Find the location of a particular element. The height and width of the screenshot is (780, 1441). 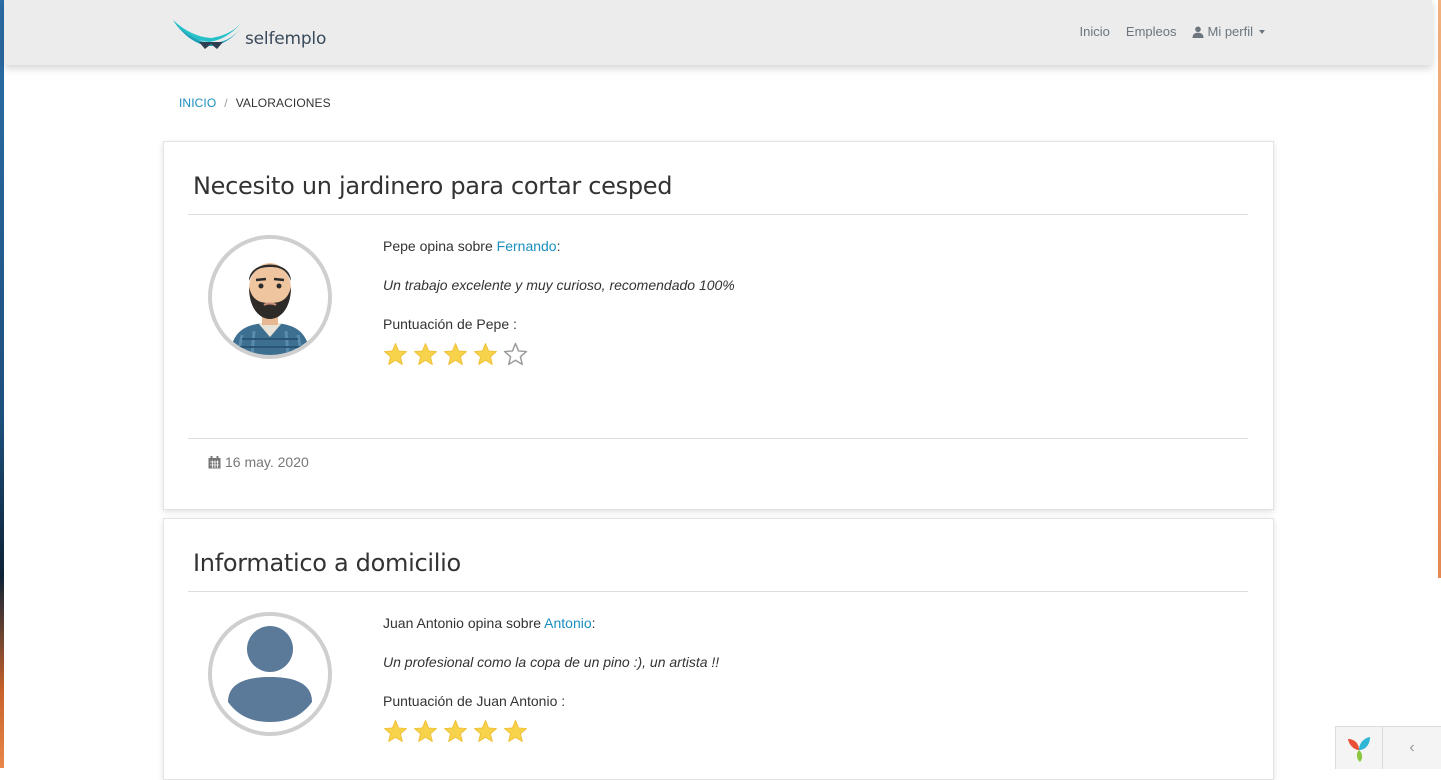

brand-name: selfemplo is located at coordinates (286, 39).